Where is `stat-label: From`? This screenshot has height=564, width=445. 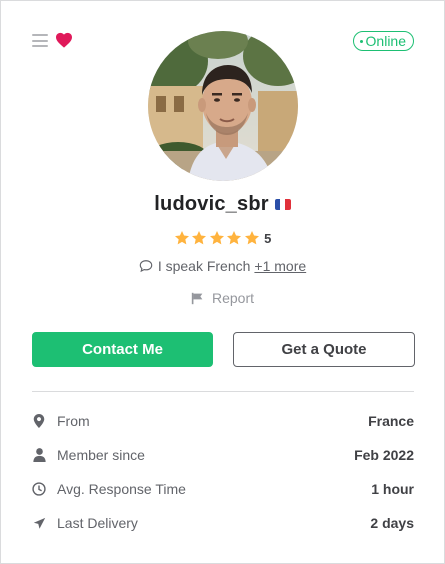
stat-label: From is located at coordinates (73, 421).